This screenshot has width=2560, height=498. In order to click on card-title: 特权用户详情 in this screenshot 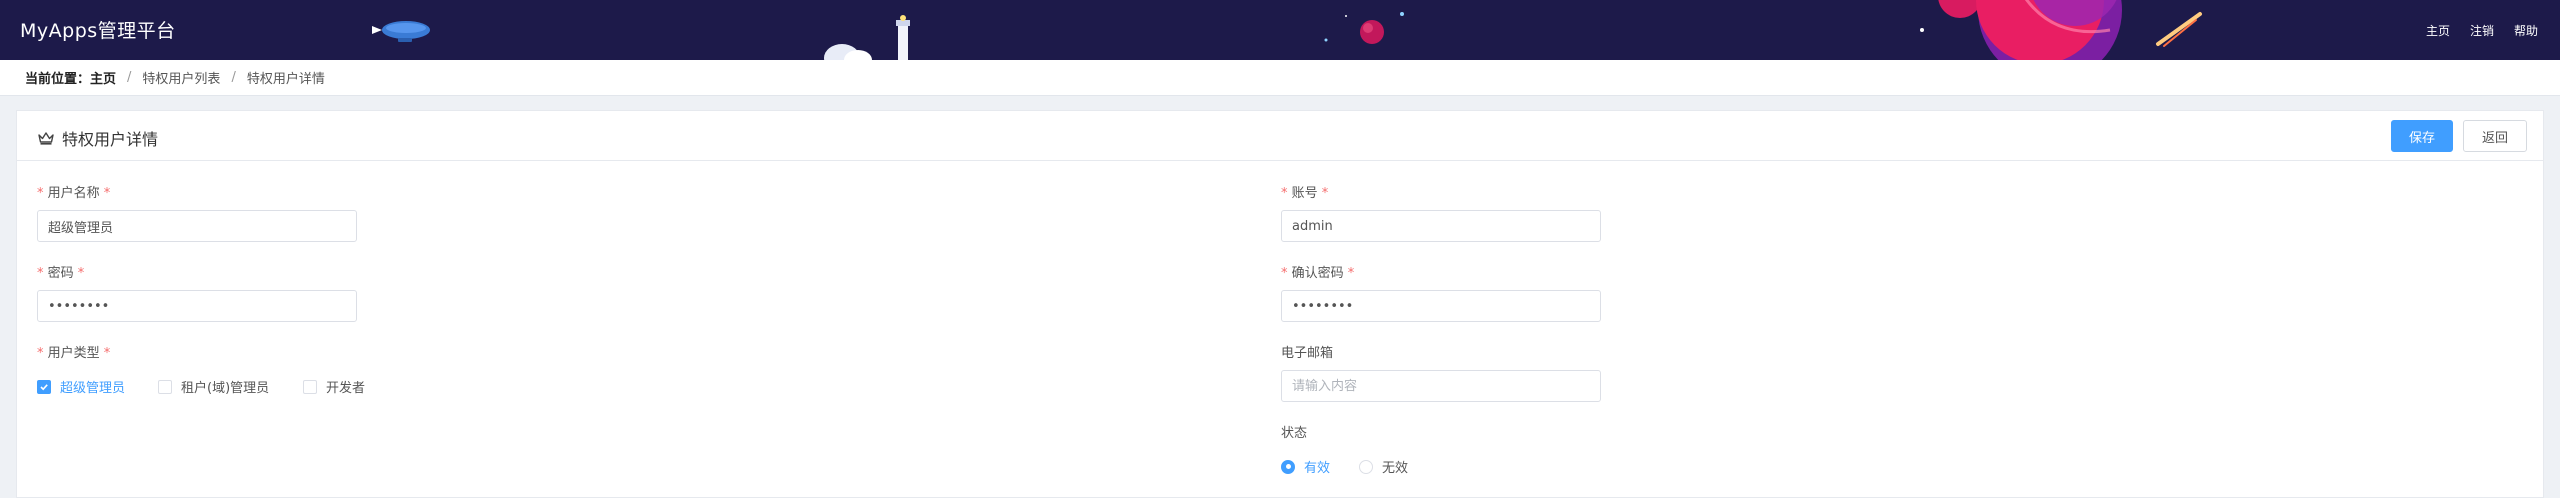, I will do `click(97, 138)`.